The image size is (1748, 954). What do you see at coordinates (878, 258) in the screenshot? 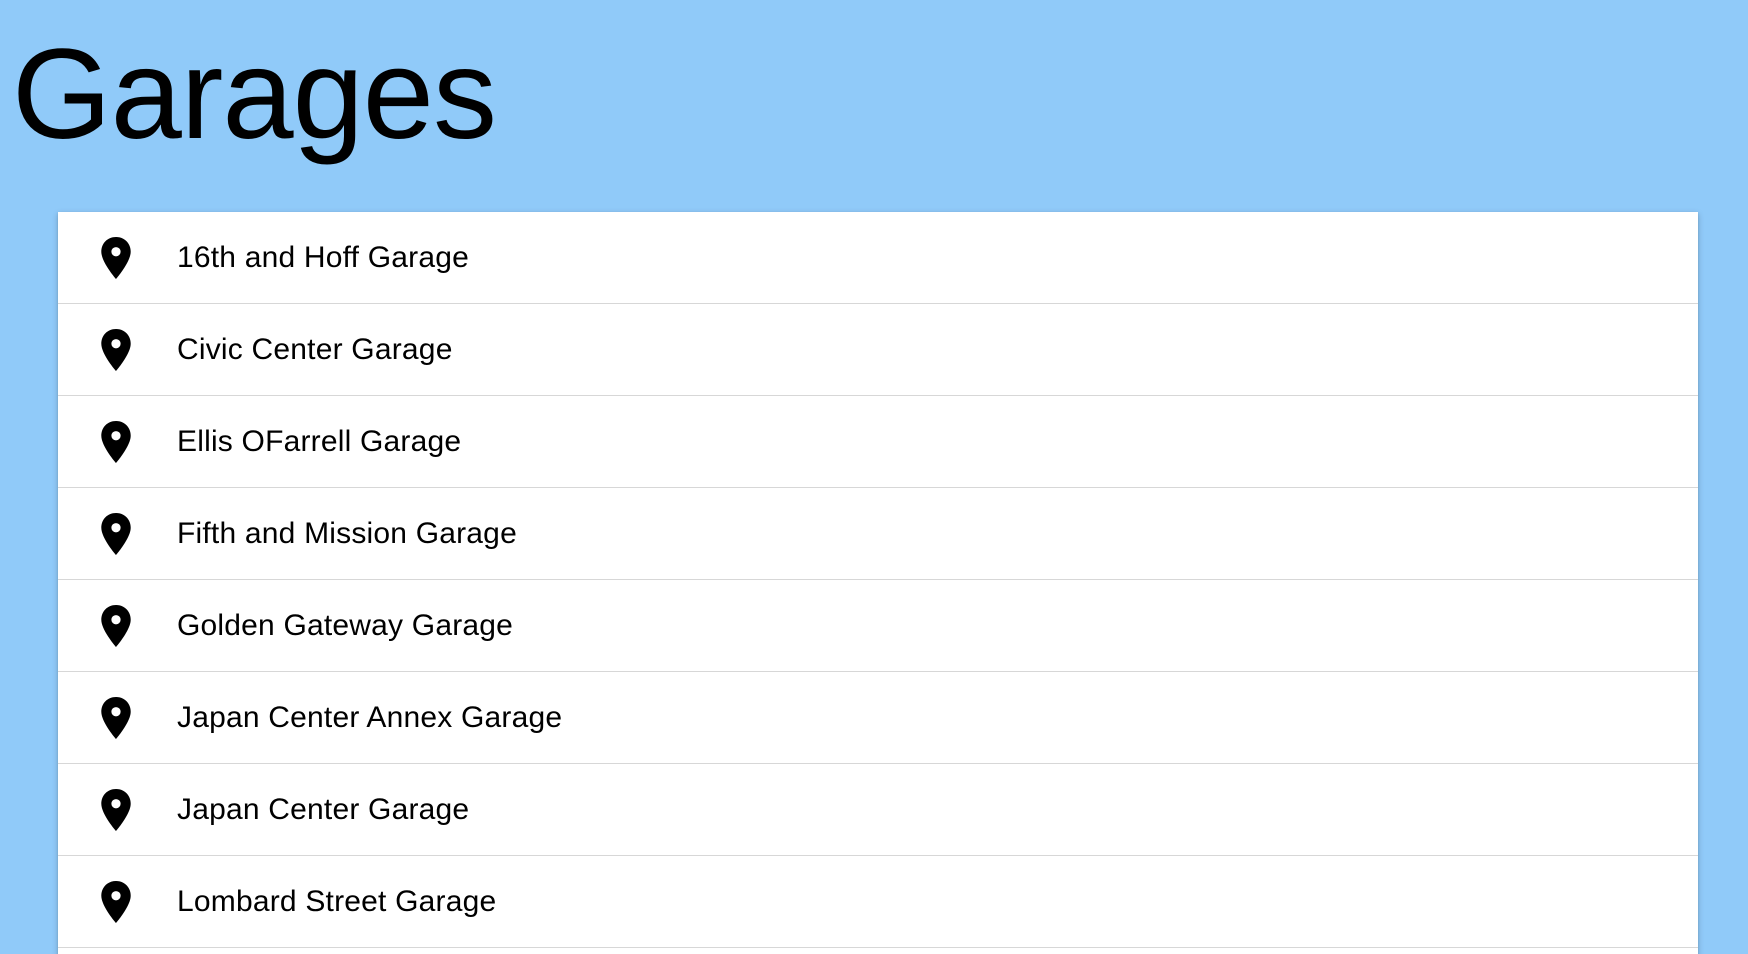
I see `list-item: 16th and Hoff Garage` at bounding box center [878, 258].